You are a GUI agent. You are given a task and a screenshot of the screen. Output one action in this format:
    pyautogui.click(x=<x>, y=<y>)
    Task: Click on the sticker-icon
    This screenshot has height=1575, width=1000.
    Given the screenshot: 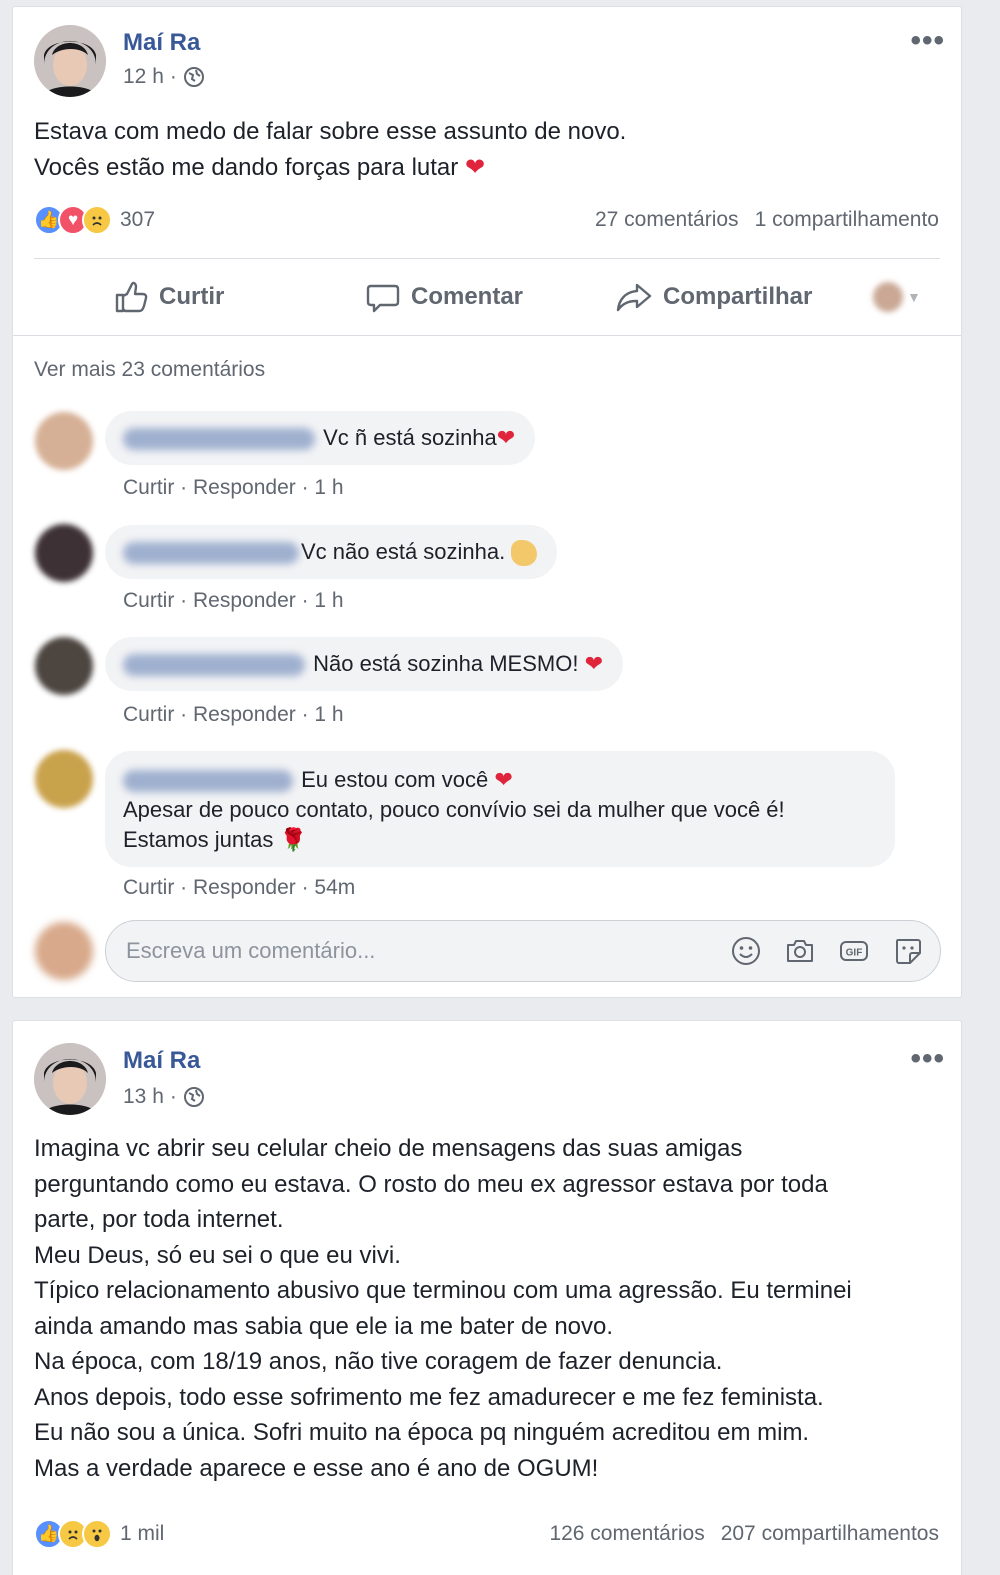 What is the action you would take?
    pyautogui.click(x=908, y=951)
    